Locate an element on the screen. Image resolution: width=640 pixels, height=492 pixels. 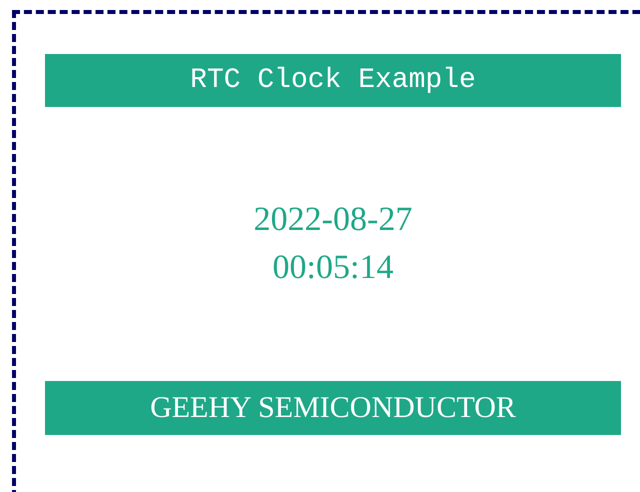
time-text: 00:05:14 is located at coordinates (333, 268).